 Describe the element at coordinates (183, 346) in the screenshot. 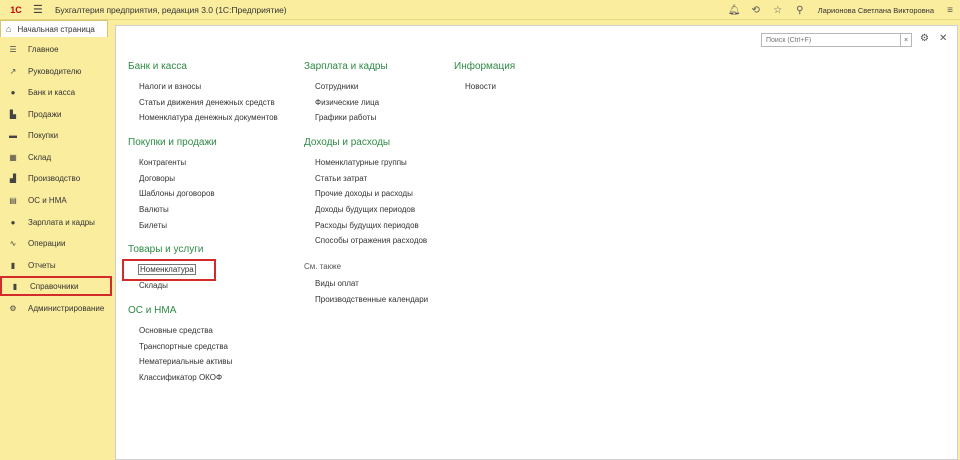

I see `link-vehicles: Транспортные средства` at that location.